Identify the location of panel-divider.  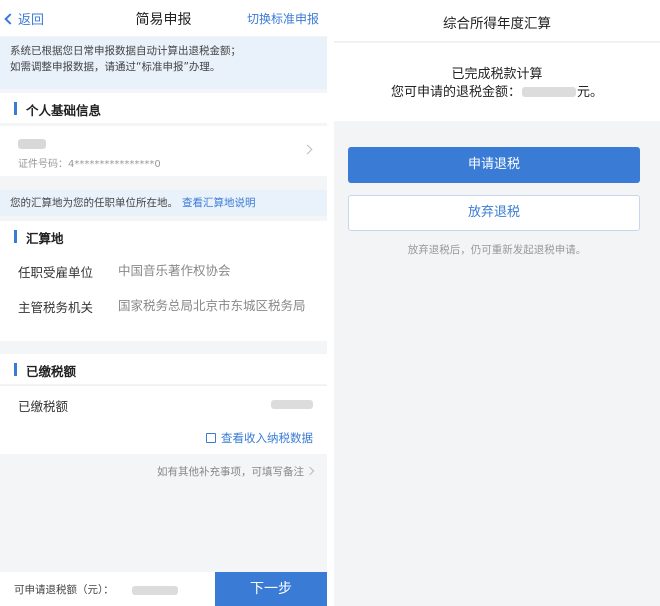
(330, 303).